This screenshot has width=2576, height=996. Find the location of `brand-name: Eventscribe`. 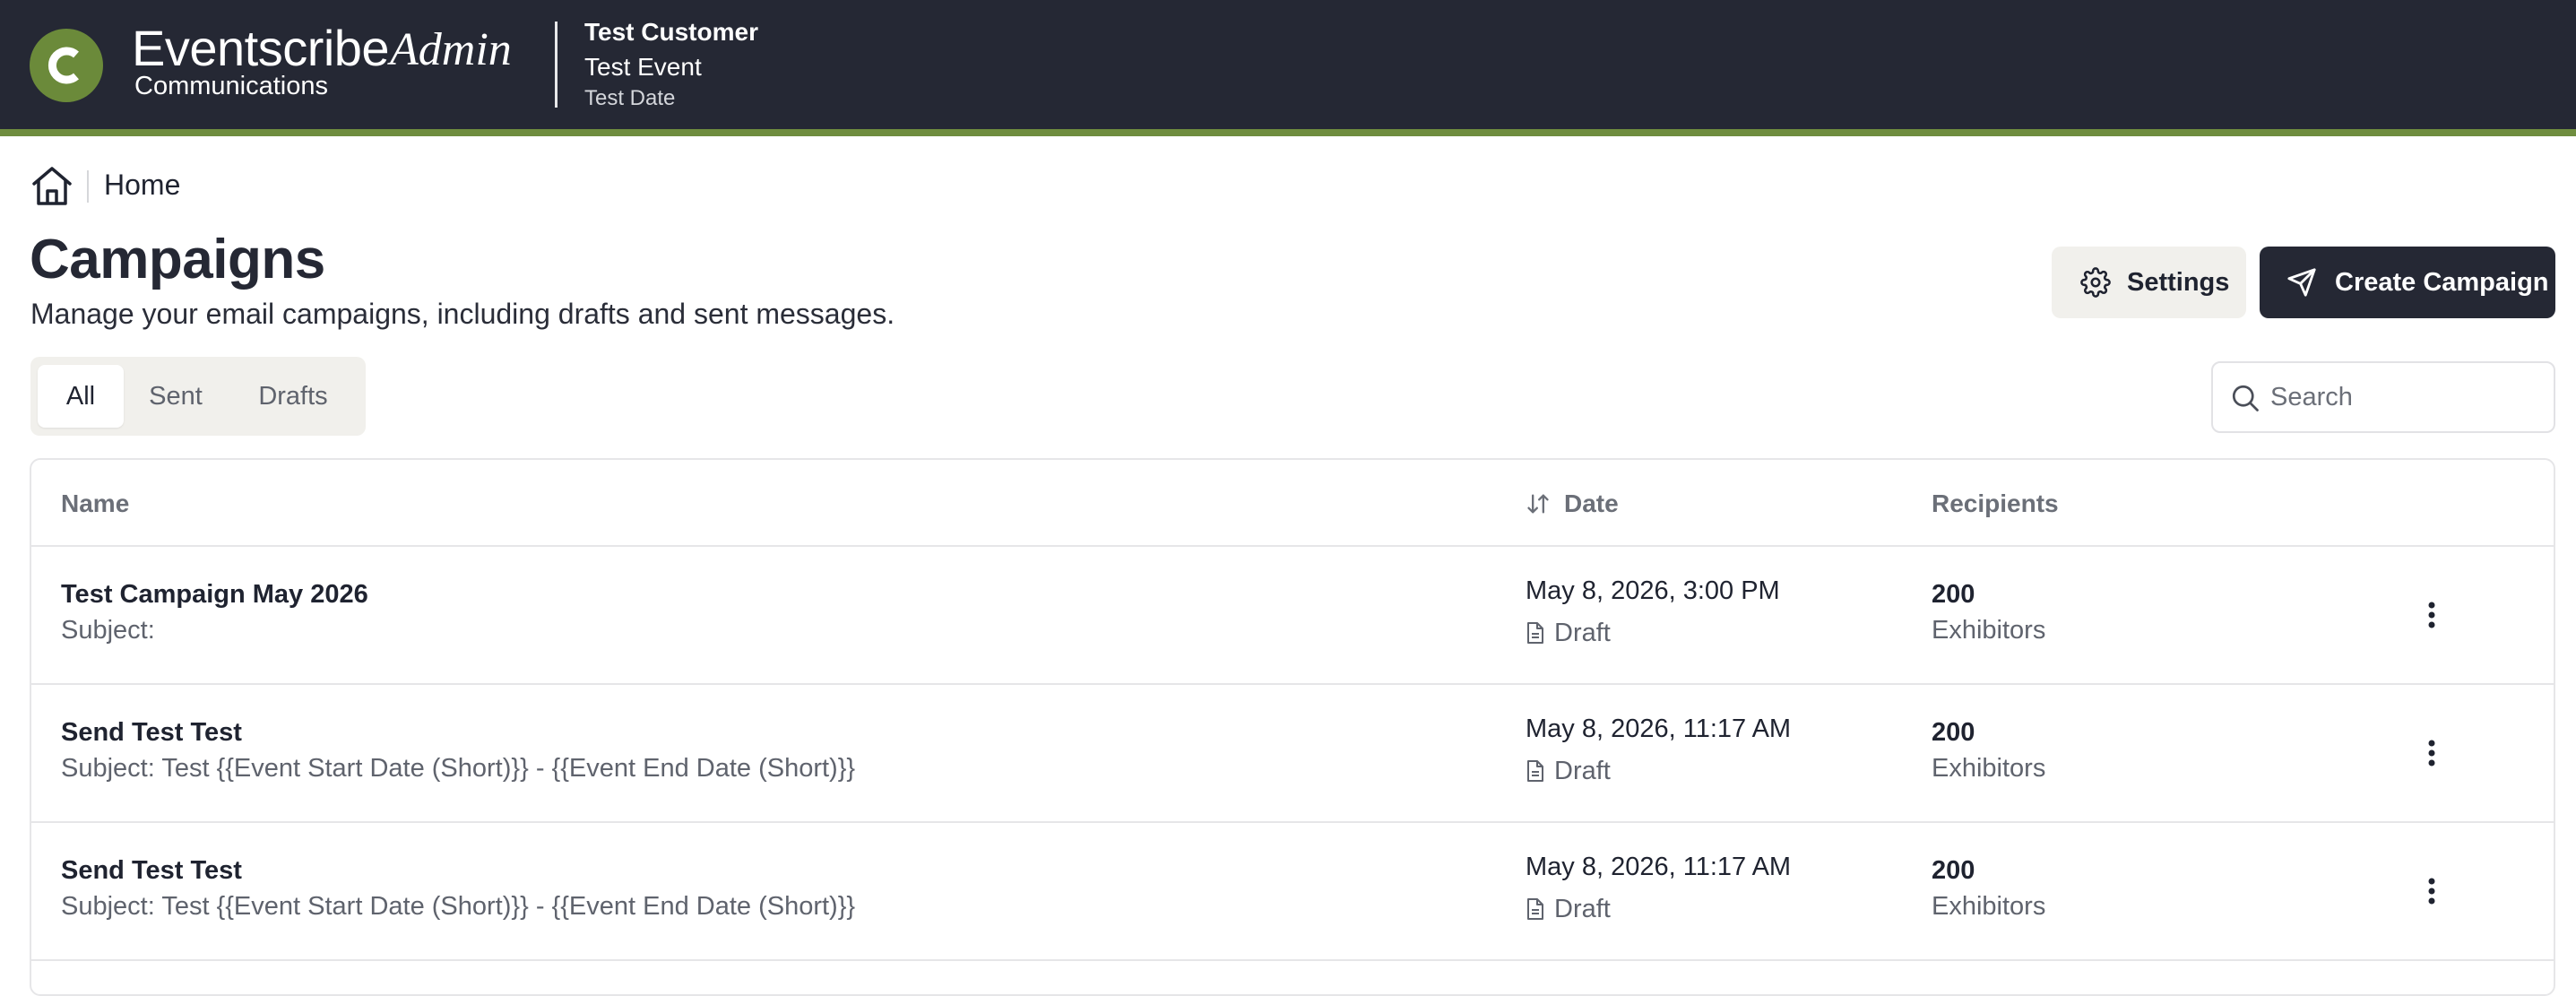

brand-name: Eventscribe is located at coordinates (261, 48).